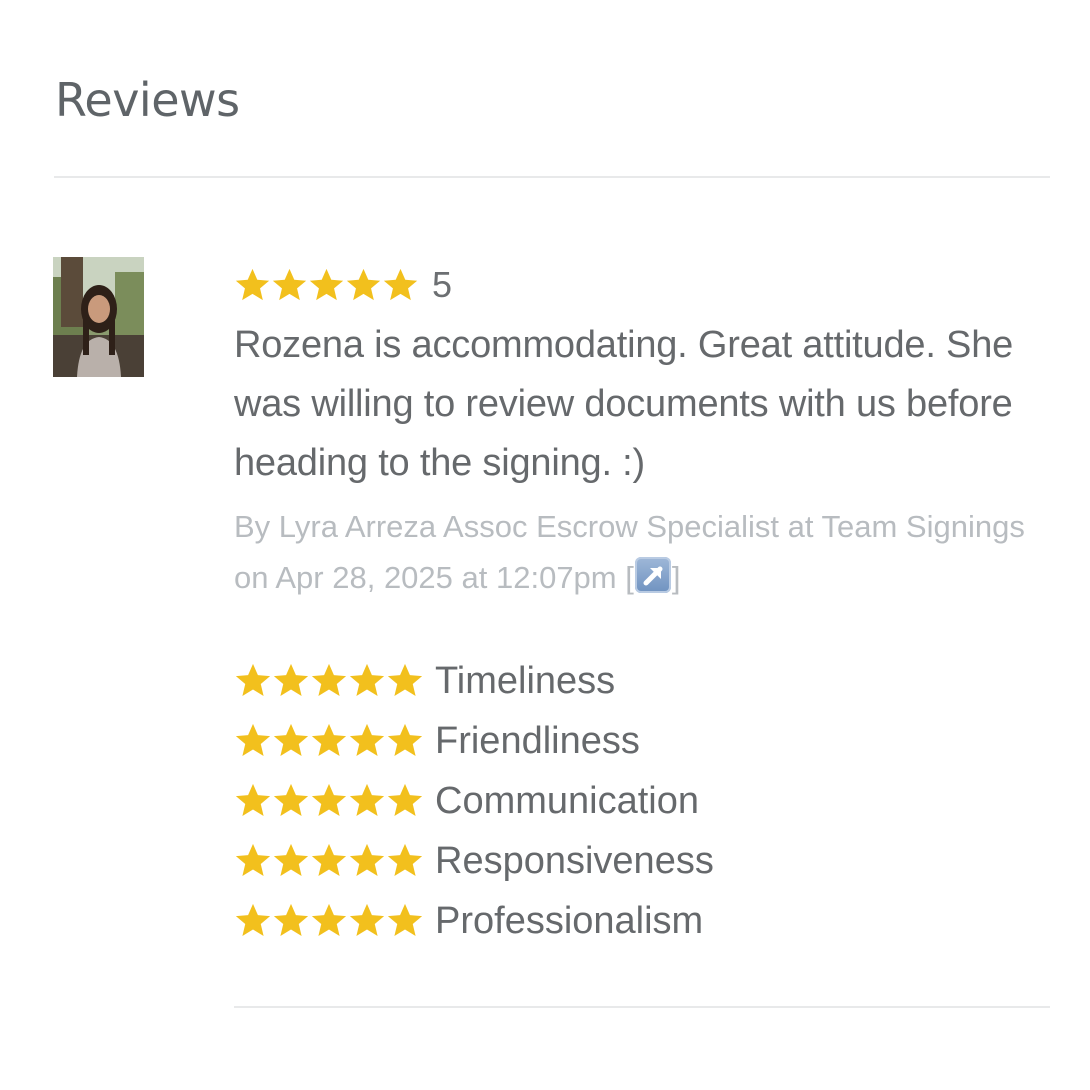 Image resolution: width=1090 pixels, height=1090 pixels. What do you see at coordinates (147, 100) in the screenshot?
I see `section-title: Reviews` at bounding box center [147, 100].